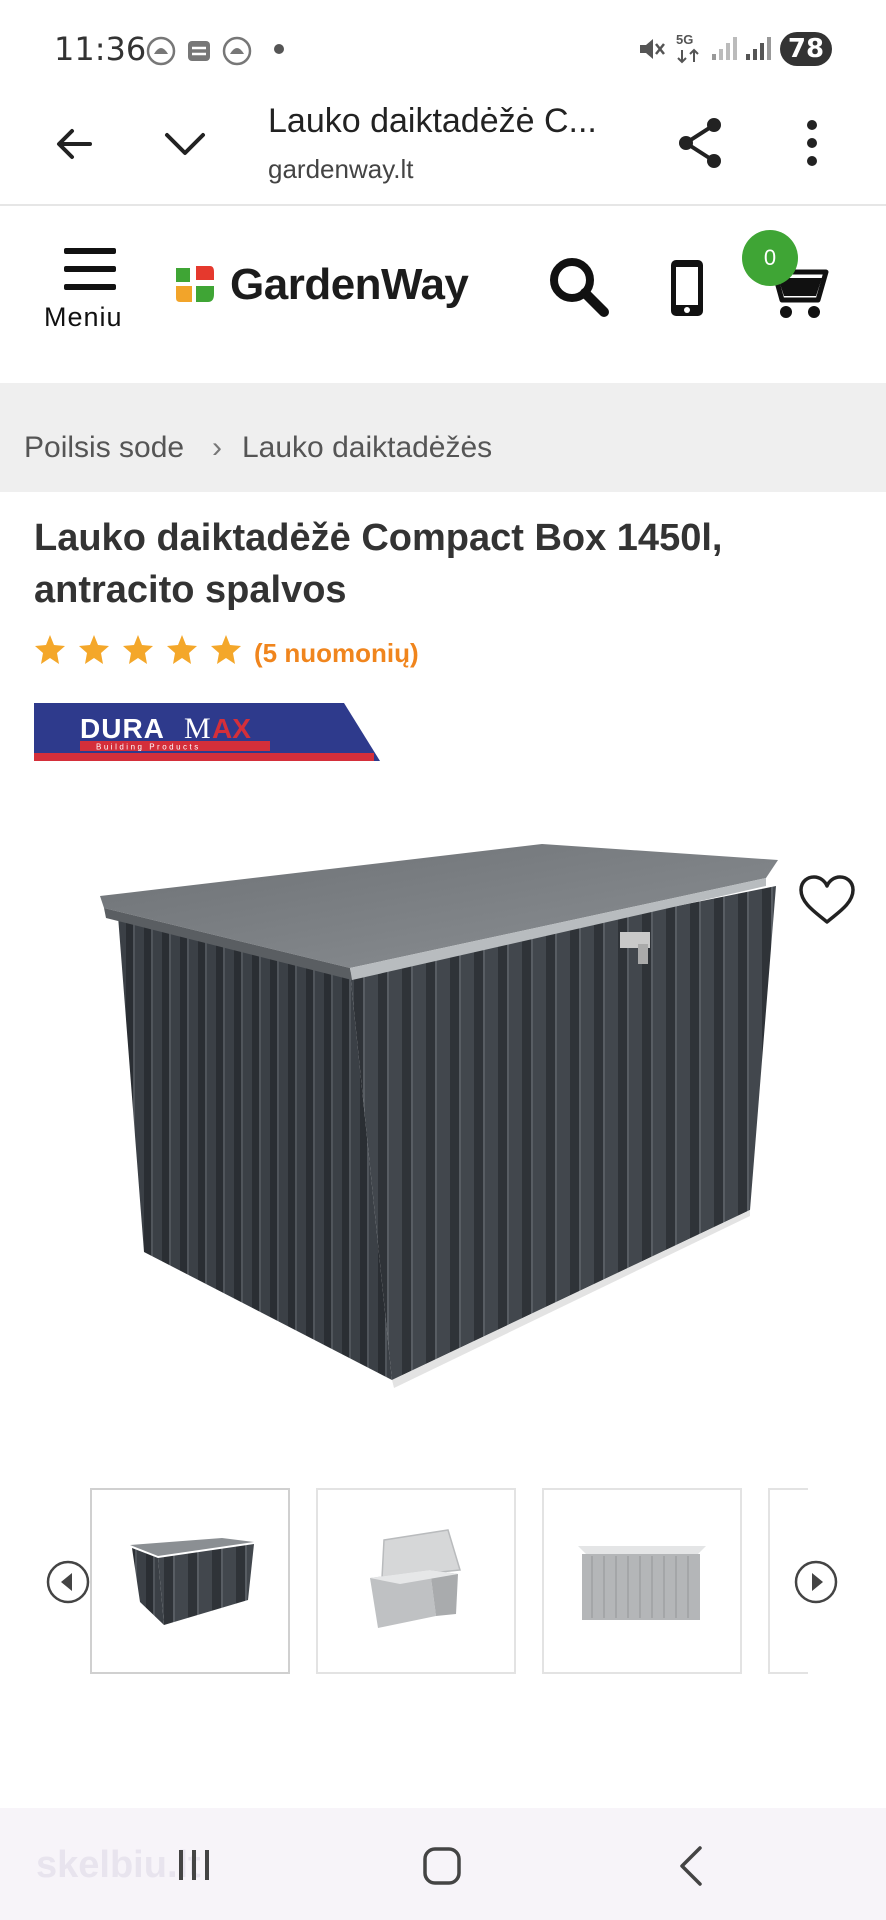 This screenshot has height=1920, width=886. What do you see at coordinates (812, 143) in the screenshot?
I see `more-options-icon` at bounding box center [812, 143].